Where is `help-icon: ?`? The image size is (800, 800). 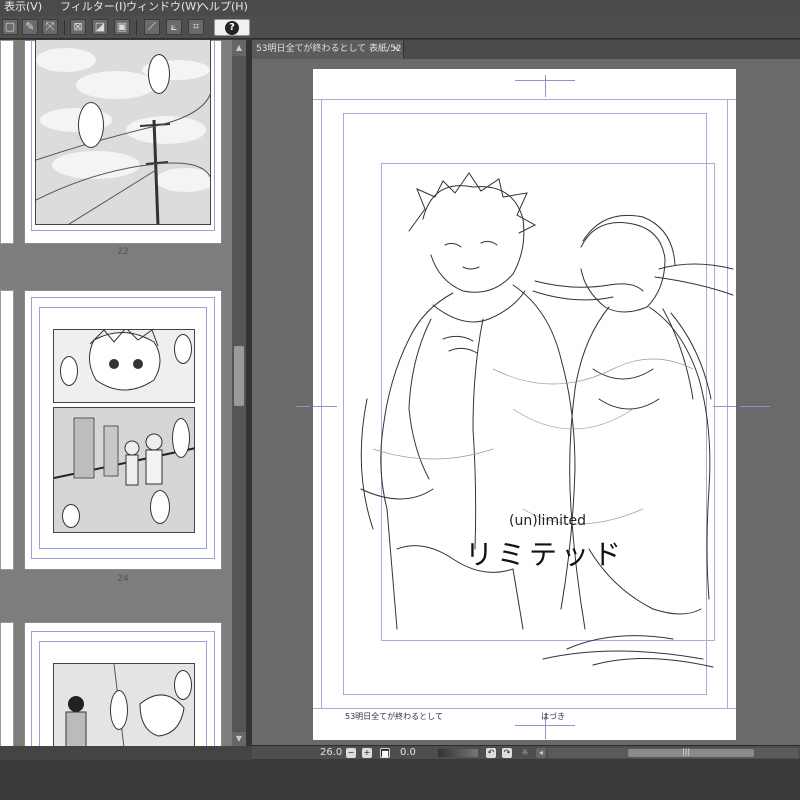
help-icon: ? is located at coordinates (232, 28).